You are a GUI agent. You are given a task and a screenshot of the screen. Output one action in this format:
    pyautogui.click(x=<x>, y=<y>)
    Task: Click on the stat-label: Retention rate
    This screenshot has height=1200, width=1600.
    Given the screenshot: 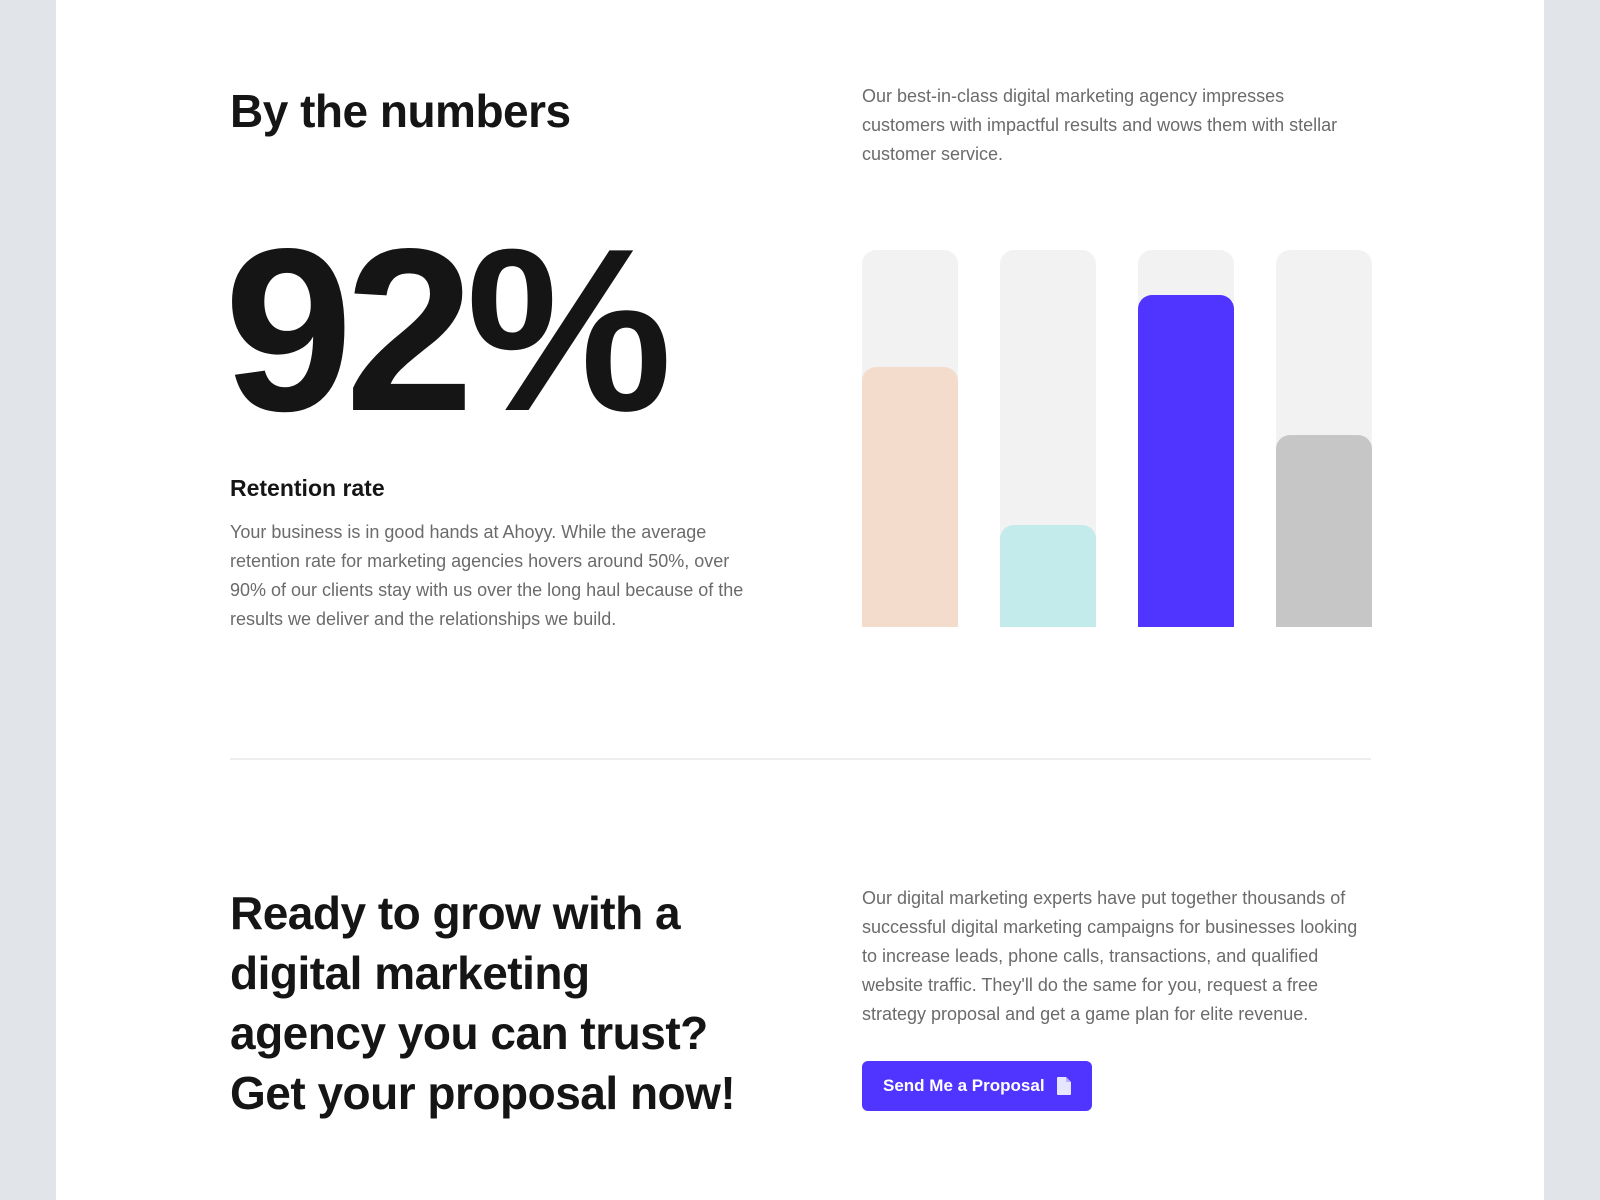 What is the action you would take?
    pyautogui.click(x=307, y=488)
    